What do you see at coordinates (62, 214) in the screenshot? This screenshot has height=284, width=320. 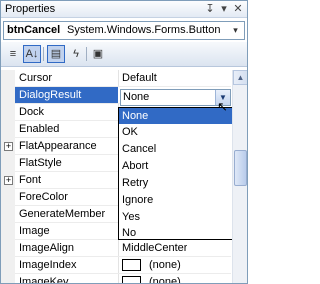 I see `property-name: GenerateMember` at bounding box center [62, 214].